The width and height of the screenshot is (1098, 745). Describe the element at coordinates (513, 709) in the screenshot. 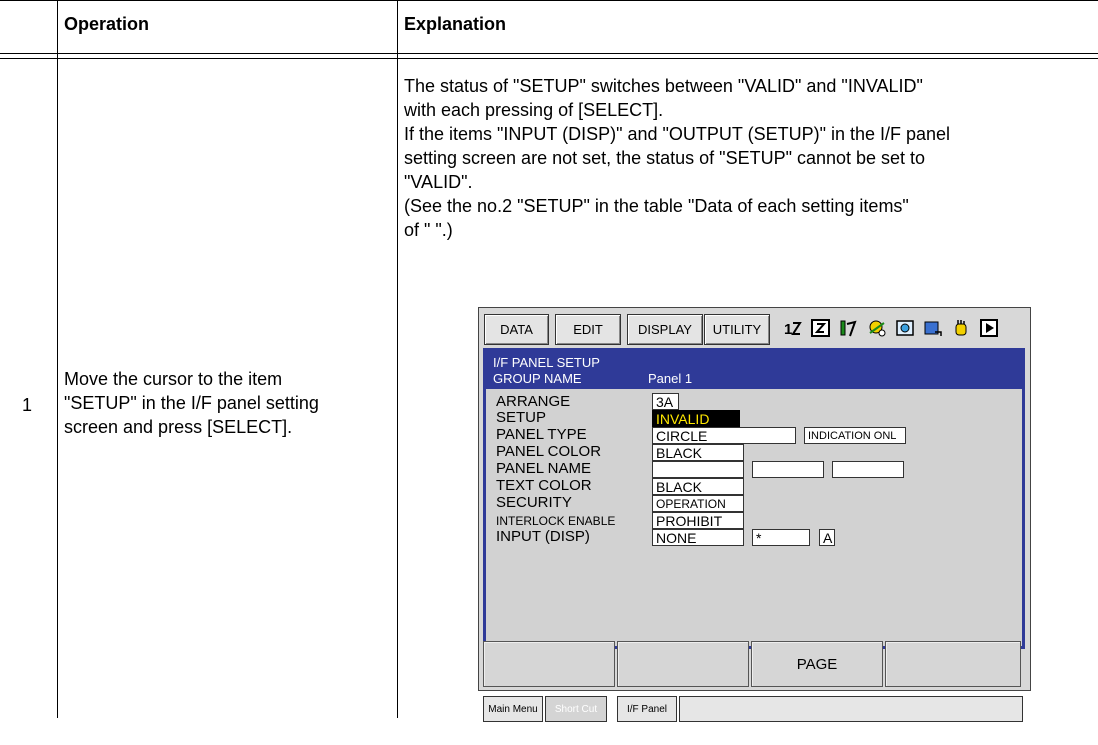

I see `main-menu-button: Main Menu` at that location.